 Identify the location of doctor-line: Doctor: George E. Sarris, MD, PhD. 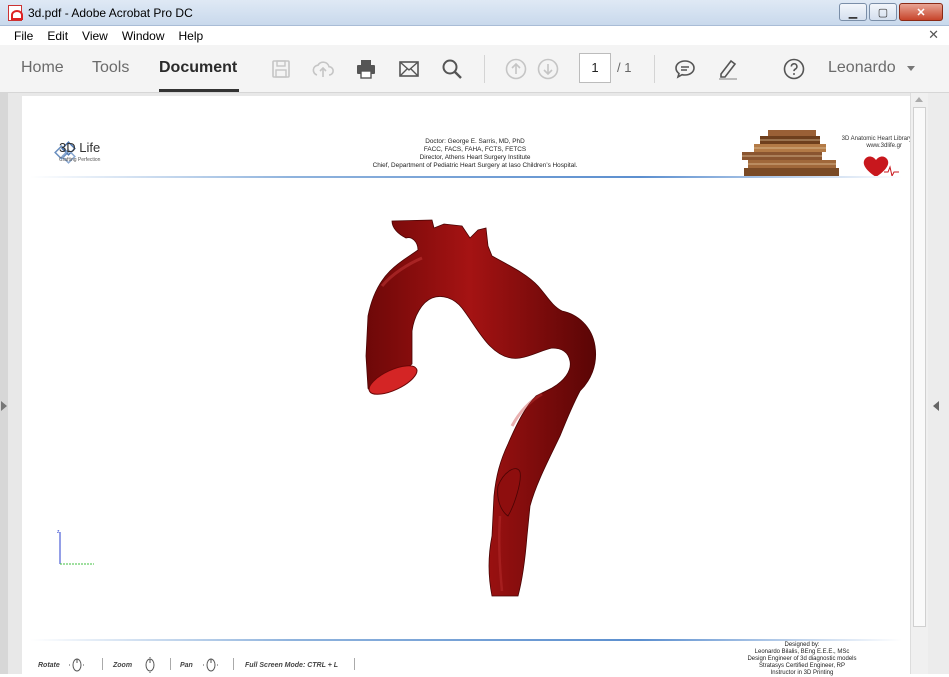
(475, 141).